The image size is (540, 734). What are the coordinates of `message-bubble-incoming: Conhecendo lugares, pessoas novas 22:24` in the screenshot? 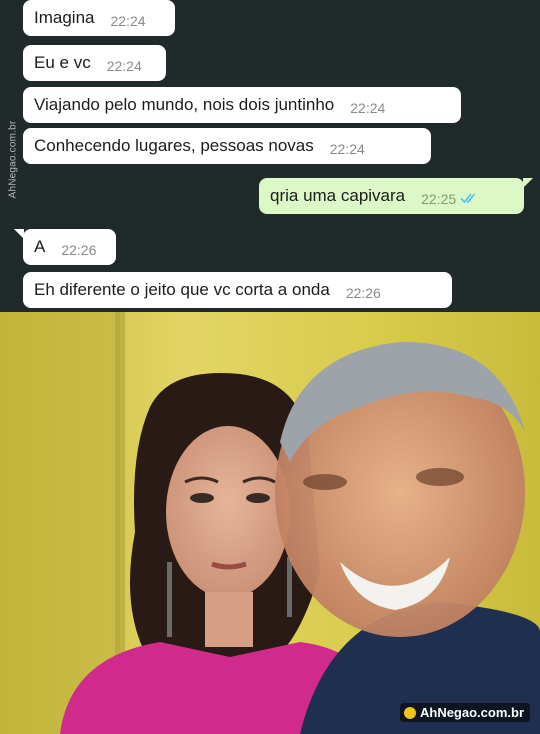 It's located at (227, 146).